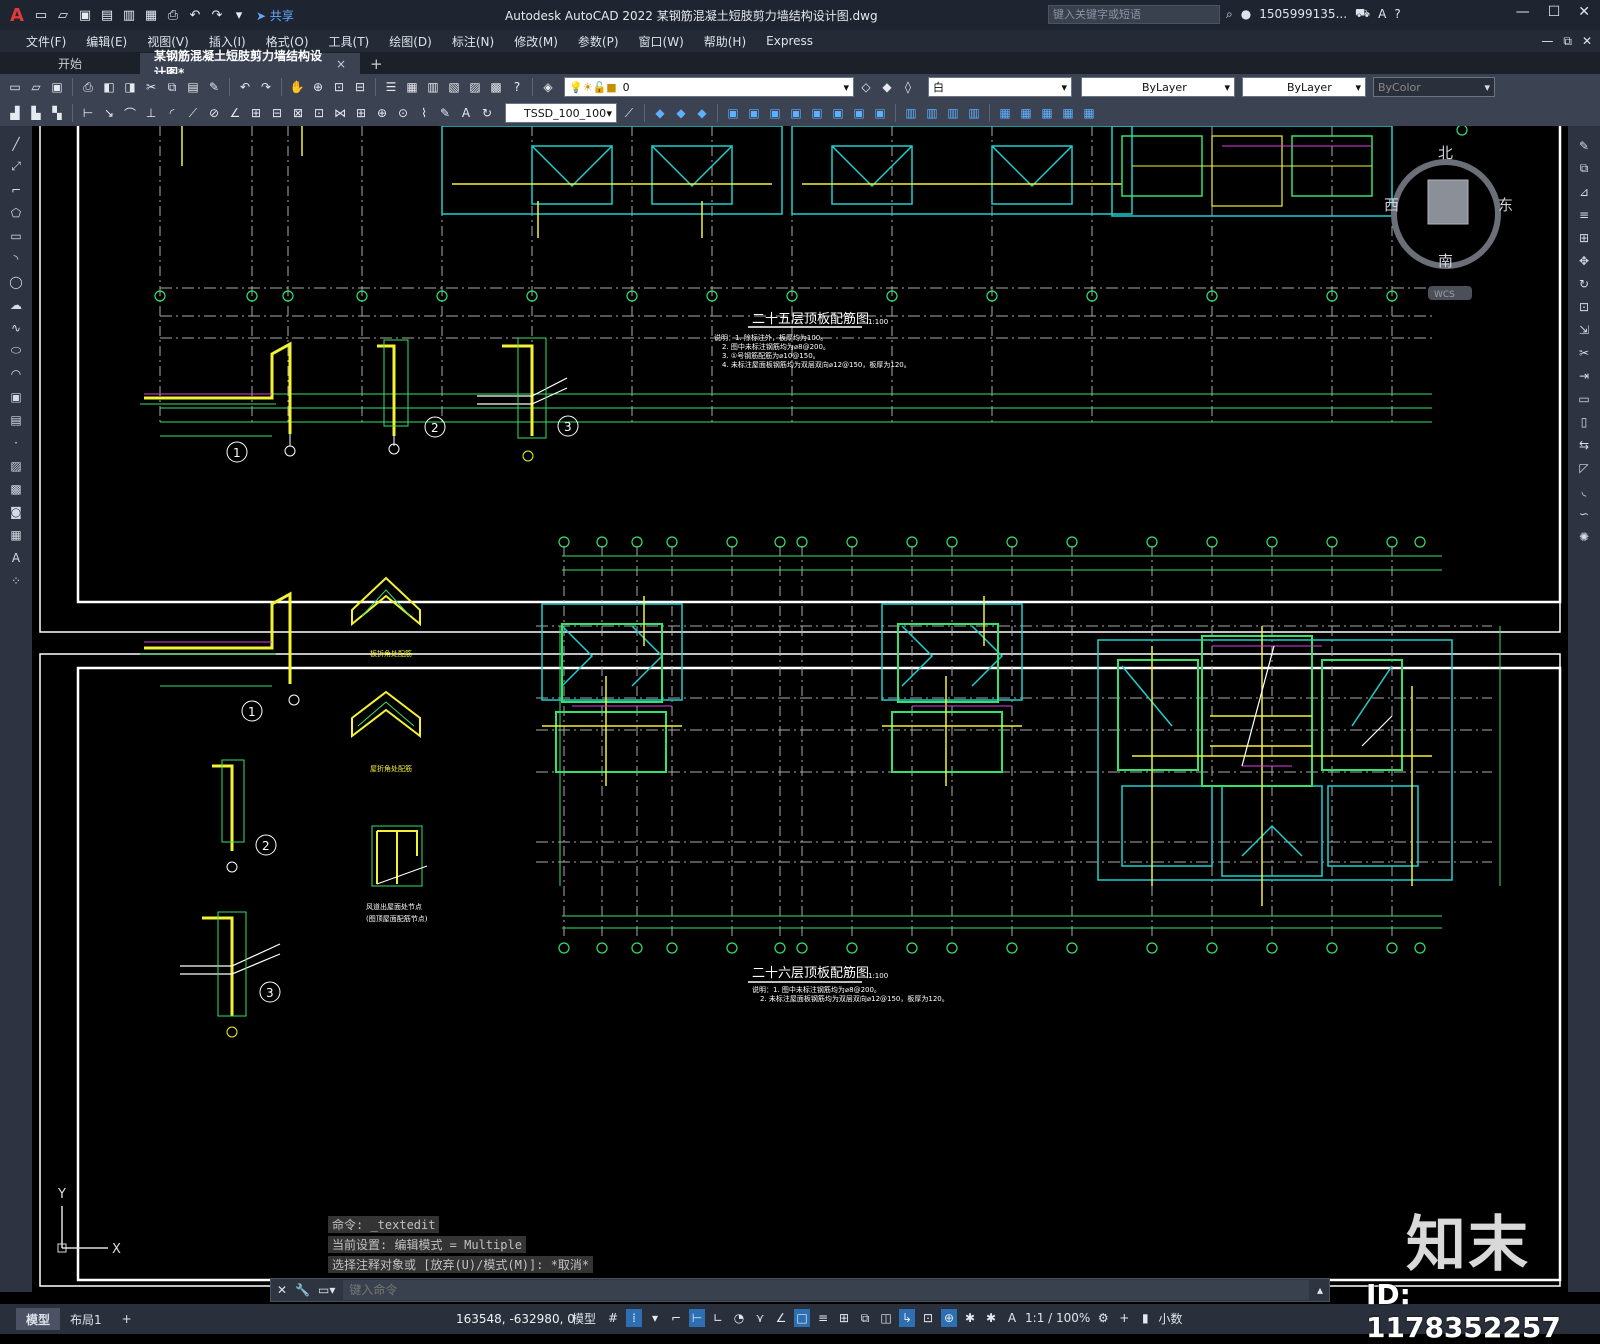 The image size is (1600, 1344). Describe the element at coordinates (256, 113) in the screenshot. I see `quick-dimension-icon: ⊞` at that location.